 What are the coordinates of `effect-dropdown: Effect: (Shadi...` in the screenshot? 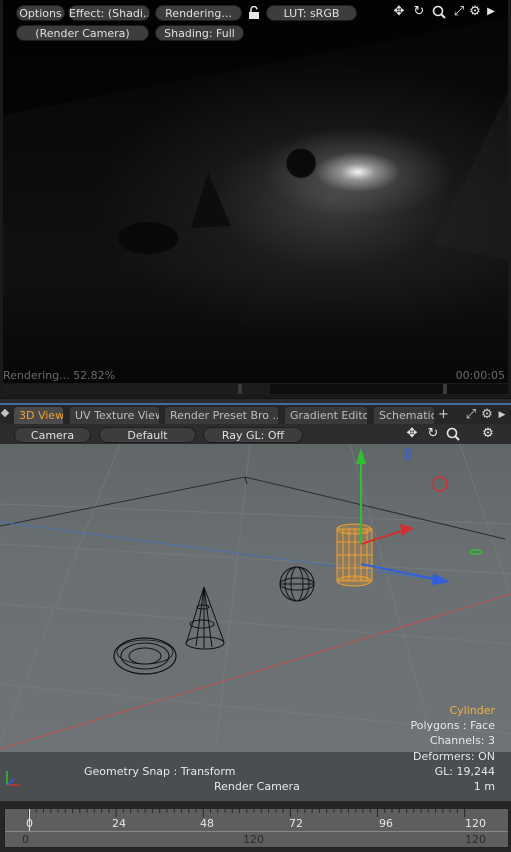 It's located at (109, 13).